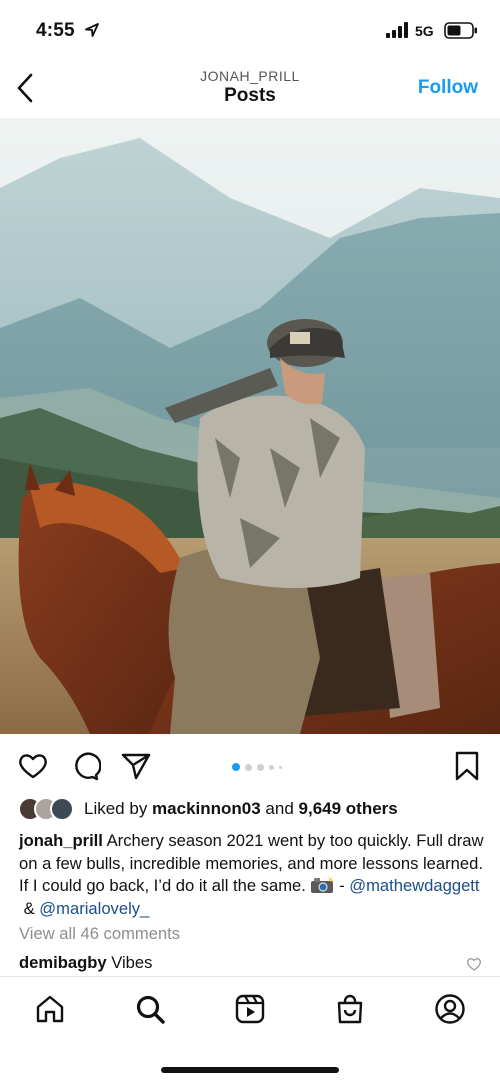 This screenshot has height=1083, width=500. What do you see at coordinates (85, 766) in the screenshot?
I see `comment-icon` at bounding box center [85, 766].